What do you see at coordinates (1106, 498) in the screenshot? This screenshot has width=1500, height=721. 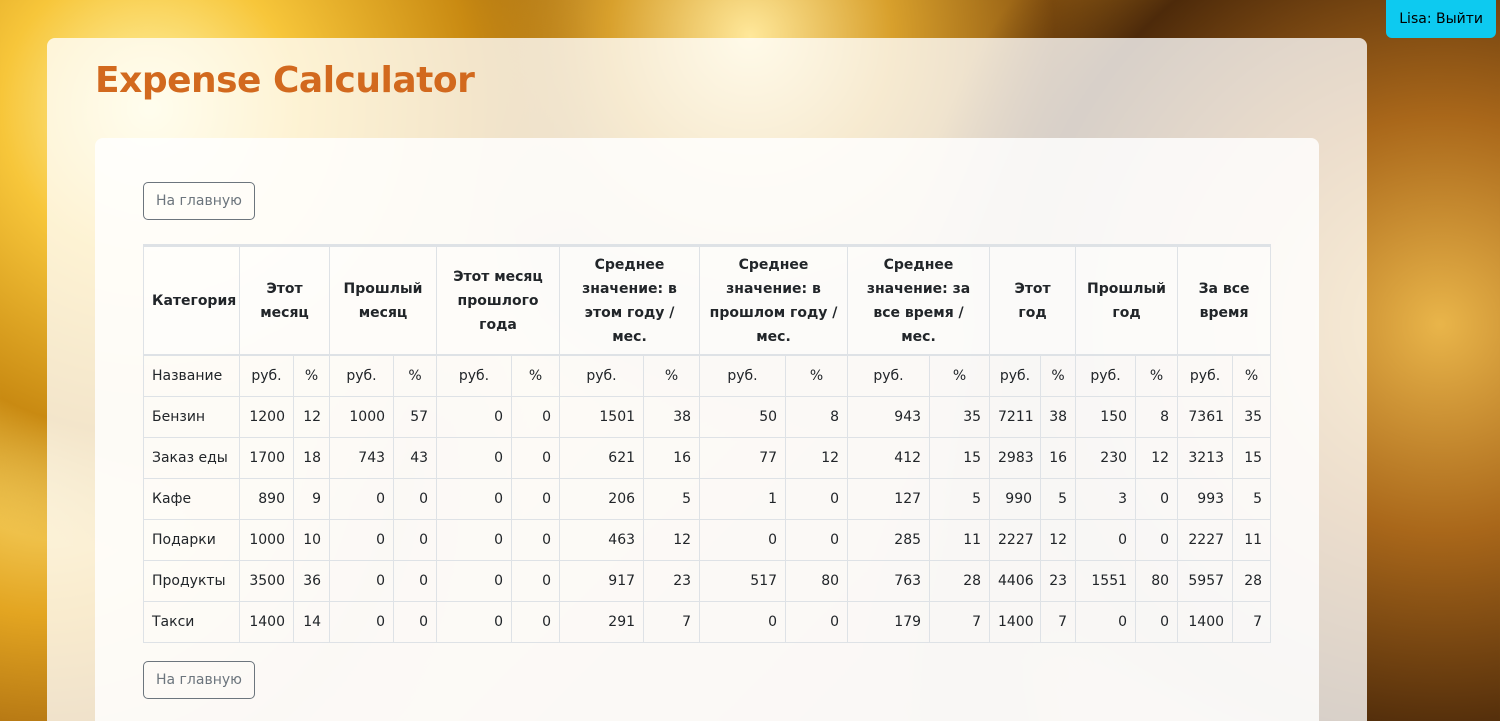 I see `amount-cell: 3` at bounding box center [1106, 498].